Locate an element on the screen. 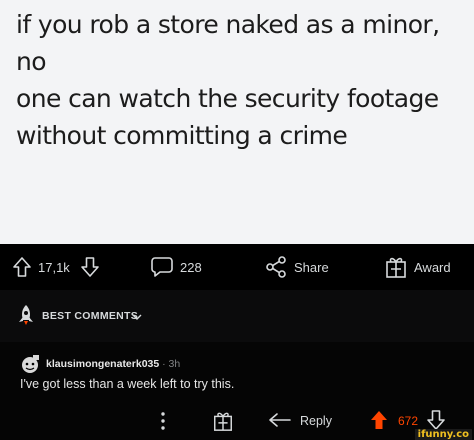  downvote-button is located at coordinates (90, 267).